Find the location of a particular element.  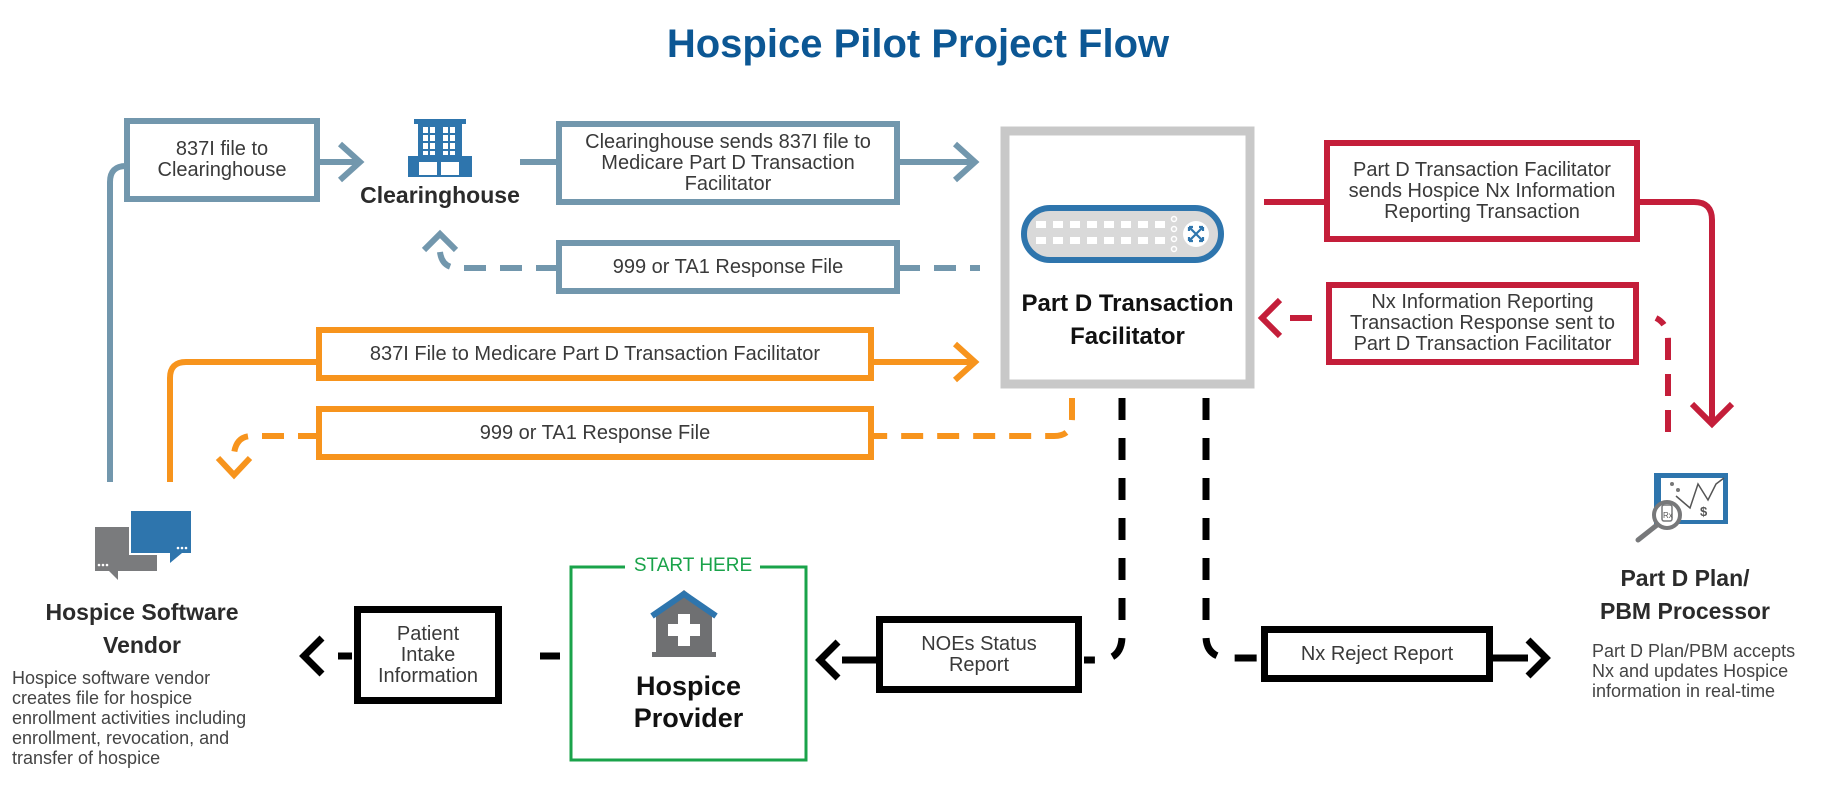

step-patient-intake: Patient Intake Information is located at coordinates (428, 655).